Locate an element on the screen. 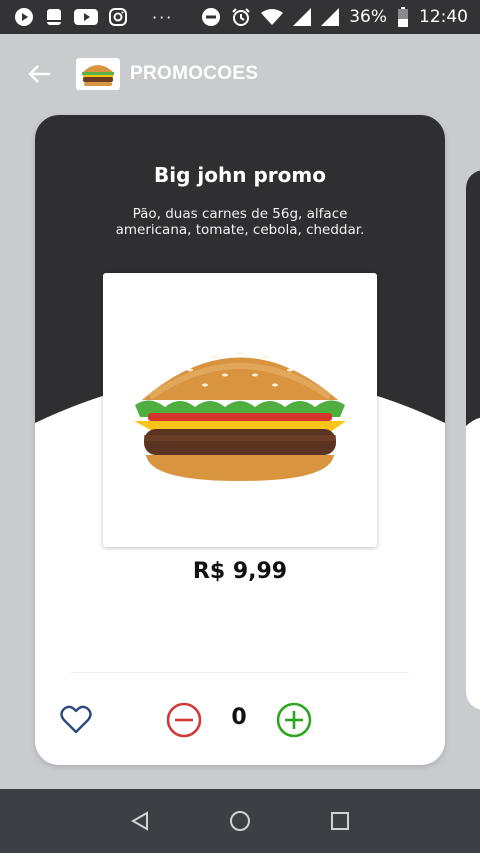  nav-back-icon is located at coordinates (140, 821).